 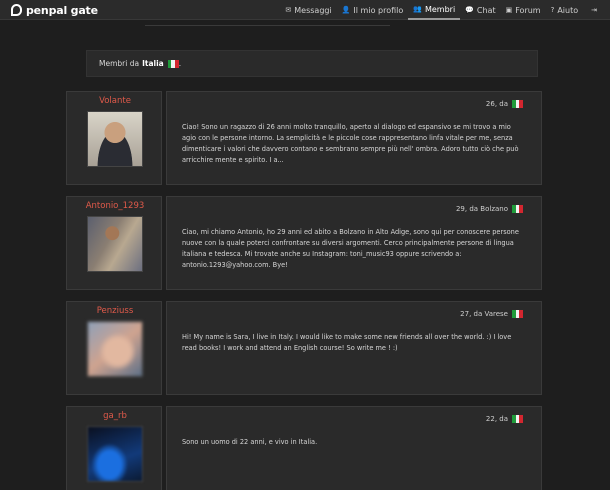 What do you see at coordinates (16, 10) in the screenshot?
I see `penpal-logo-icon` at bounding box center [16, 10].